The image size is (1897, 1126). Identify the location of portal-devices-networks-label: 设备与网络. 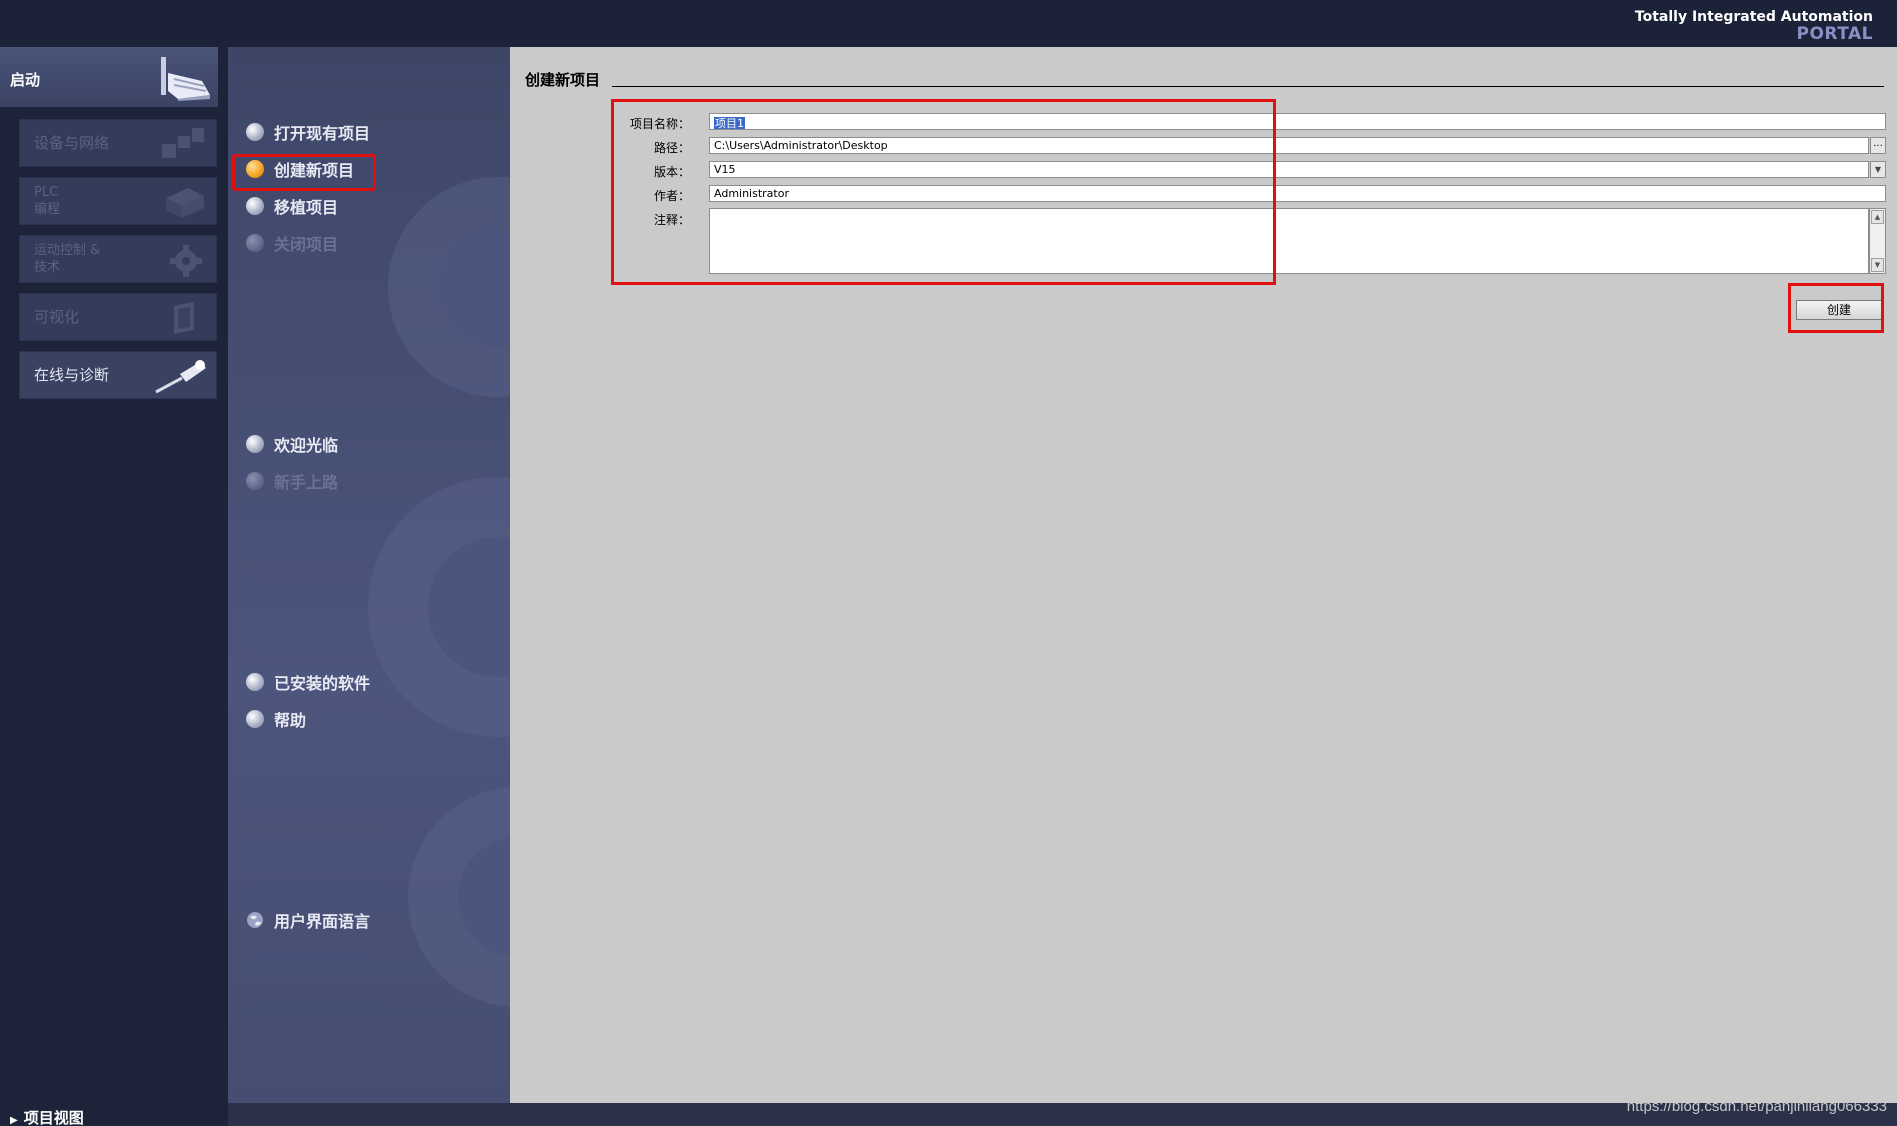
(72, 143).